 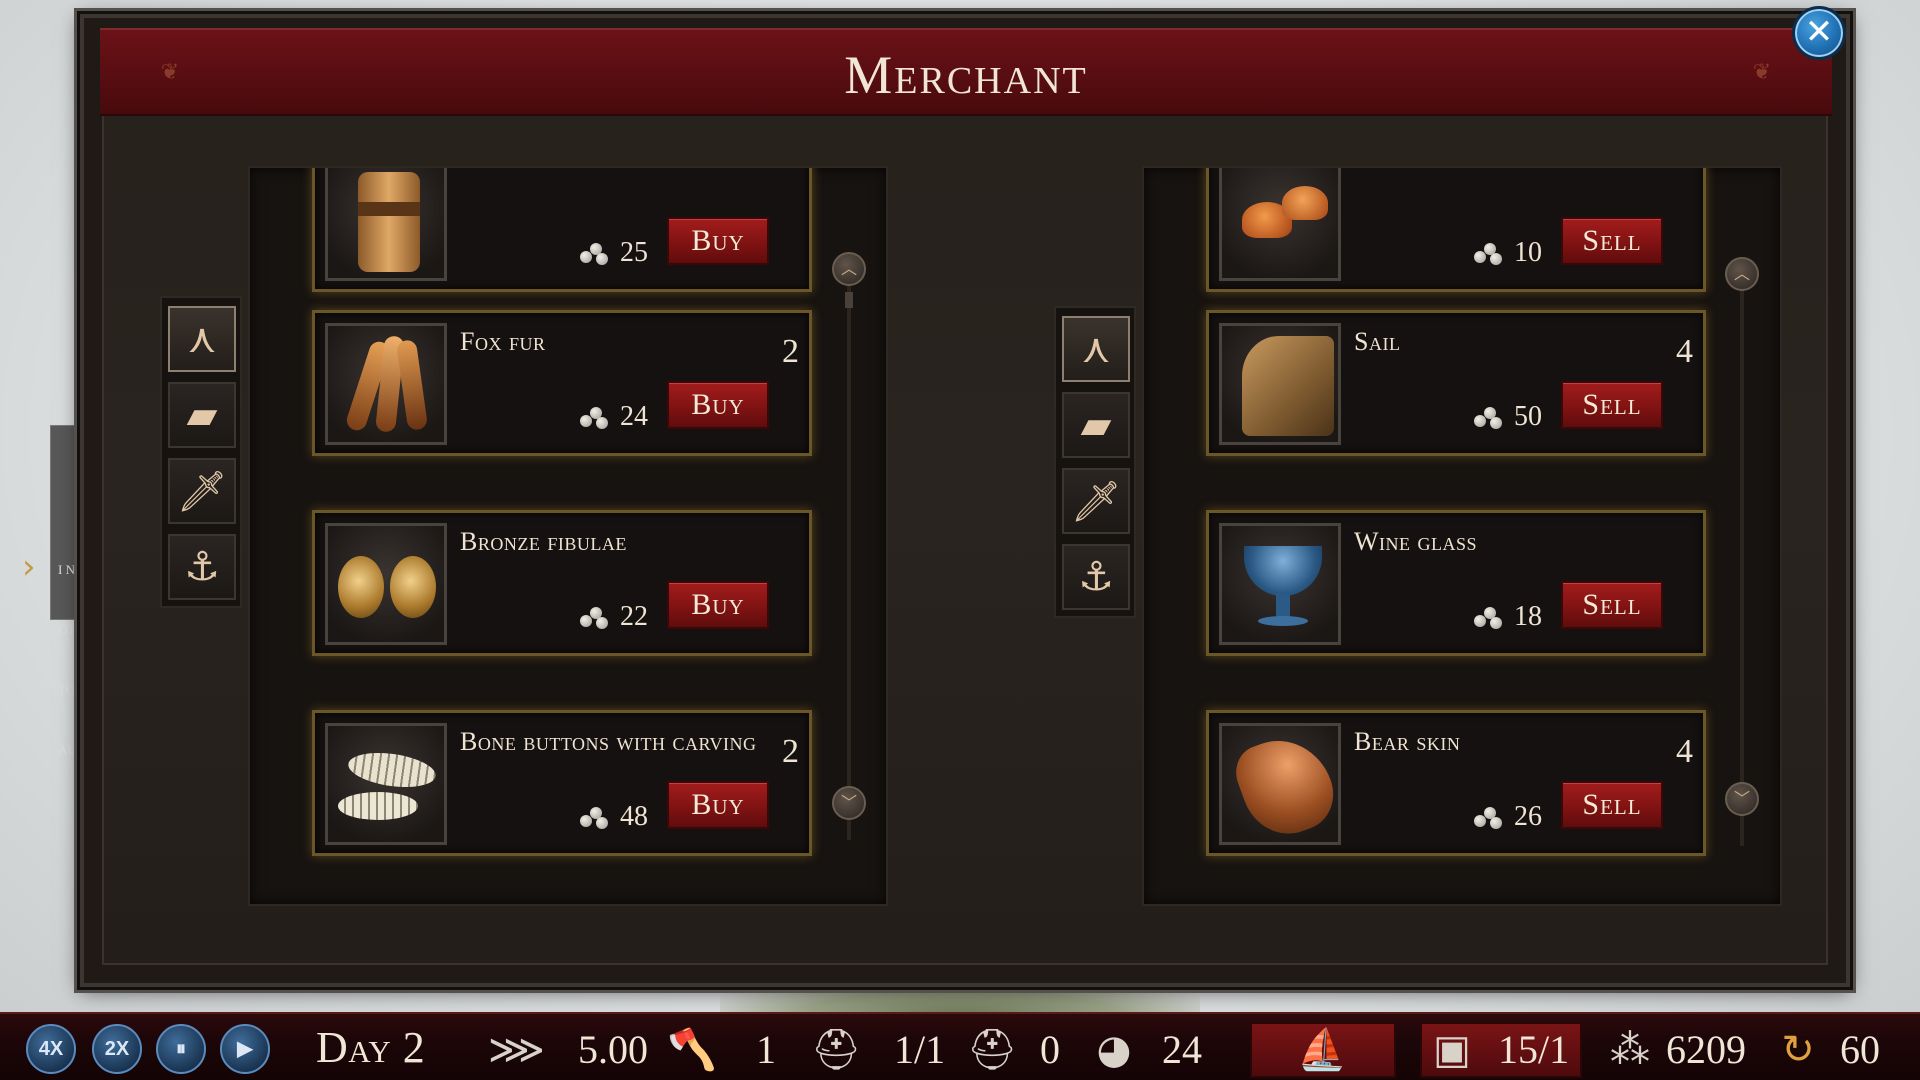 I want to click on cargo-value: 15/1, so click(x=1534, y=1049).